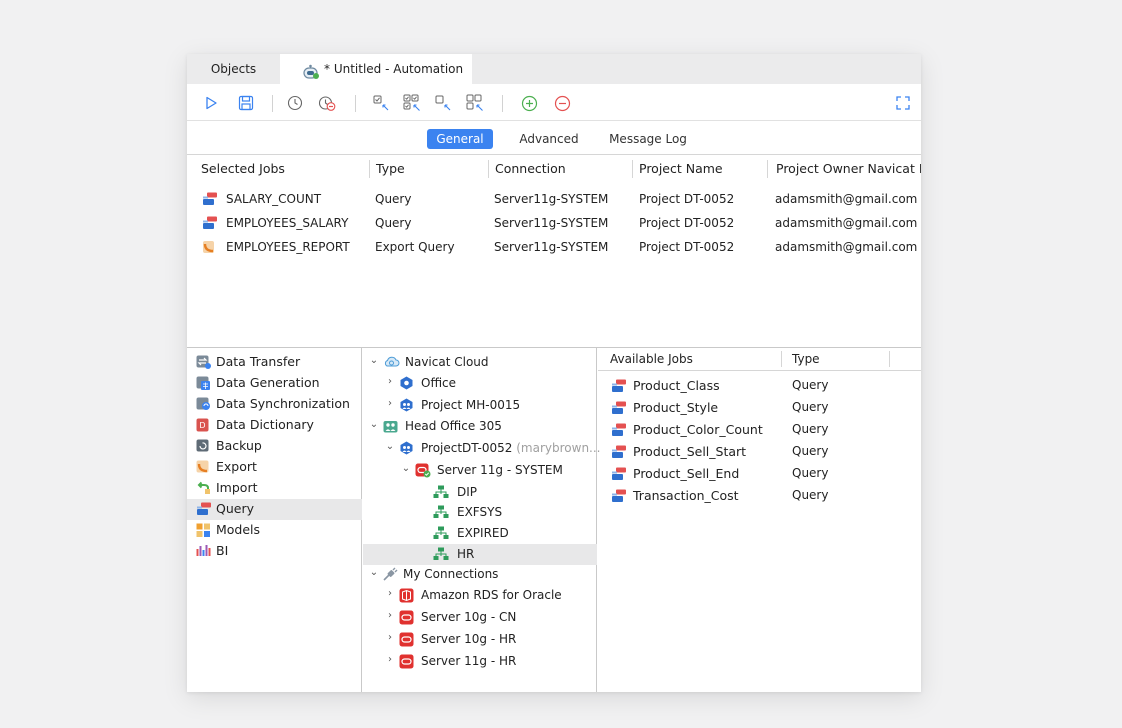  What do you see at coordinates (759, 496) in the screenshot?
I see `list-item: Transaction_Cost Query` at bounding box center [759, 496].